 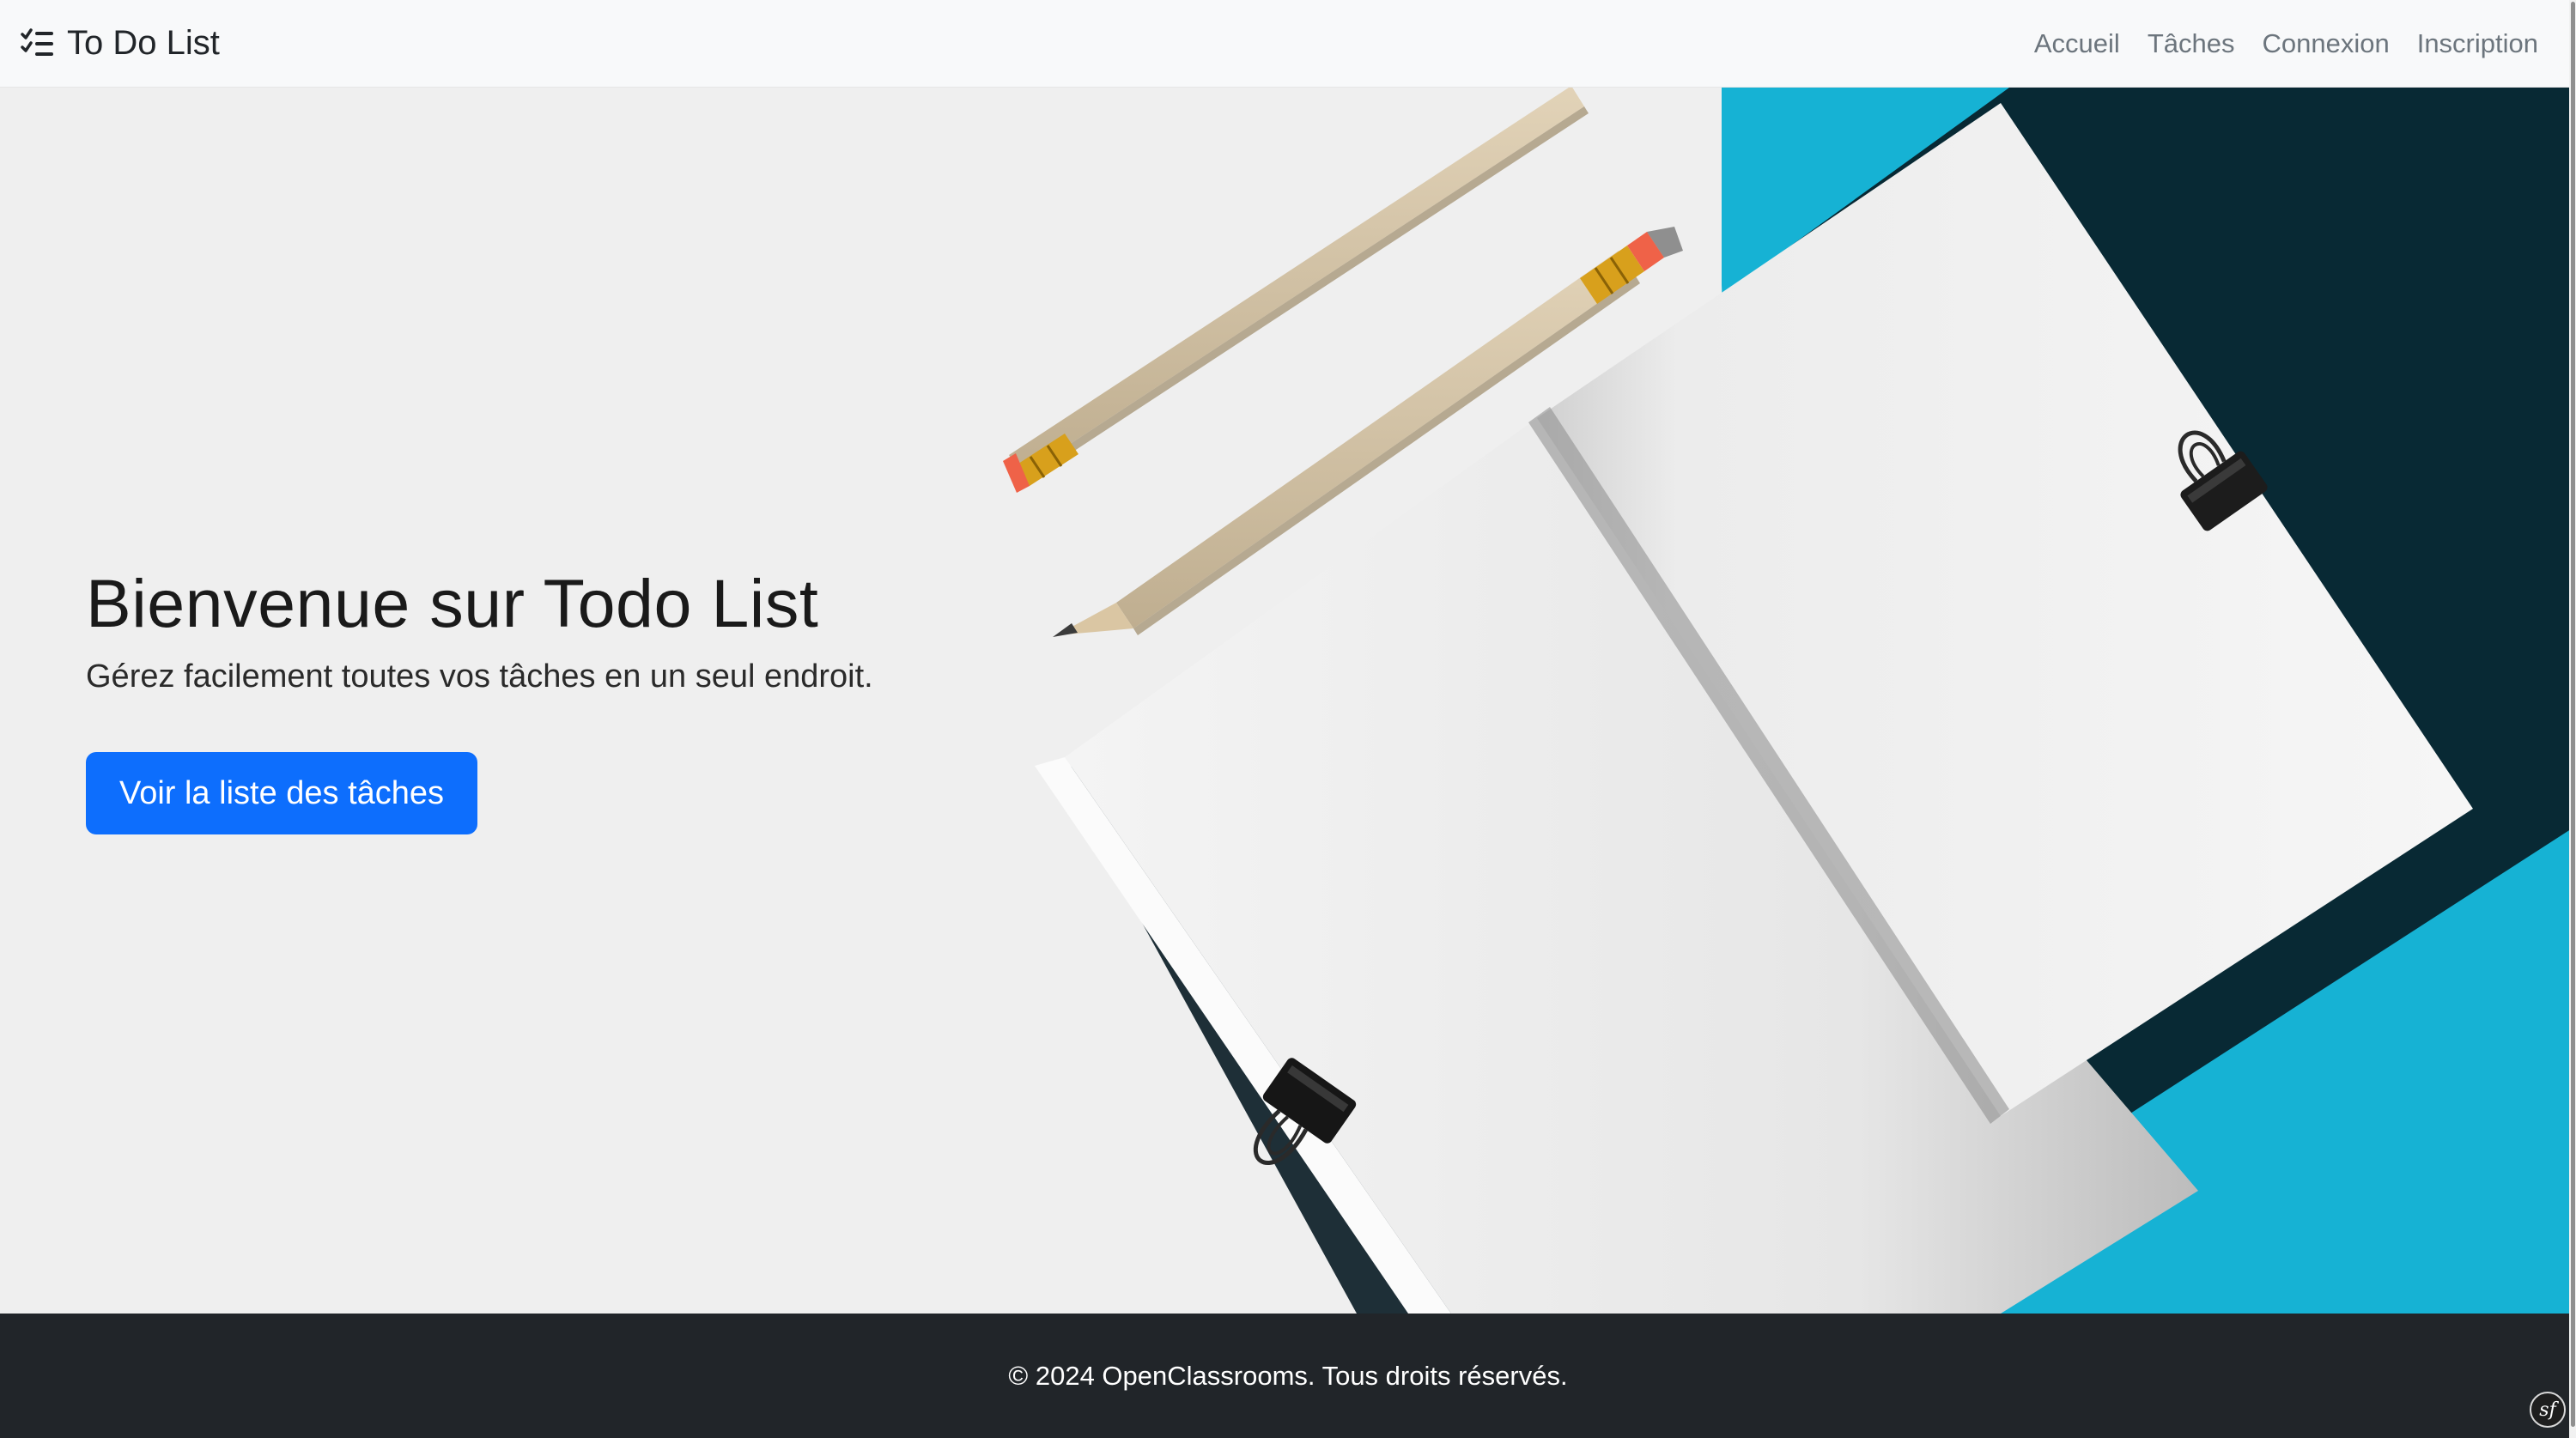 I want to click on nav-links: Accueil Tâches Connexion Inscription, so click(x=2295, y=43).